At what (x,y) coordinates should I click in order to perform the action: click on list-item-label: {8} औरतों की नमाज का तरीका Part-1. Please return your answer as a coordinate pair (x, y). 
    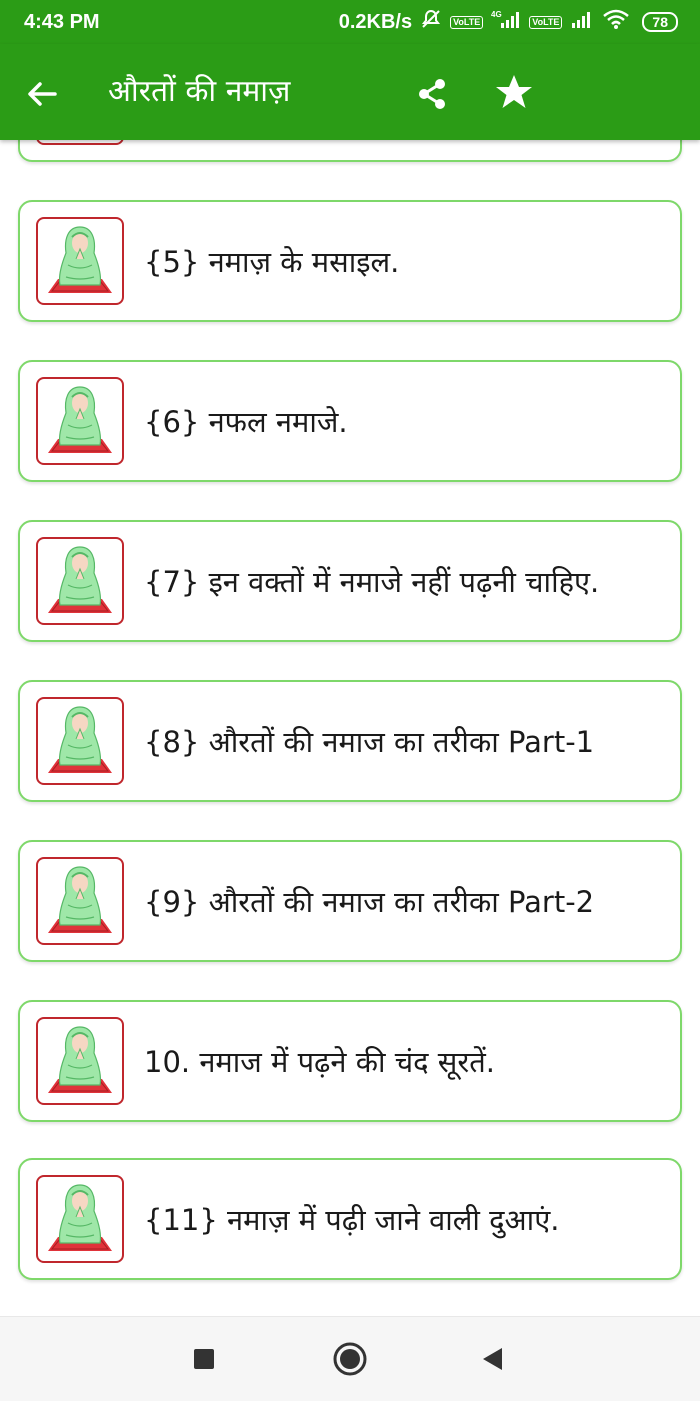
    Looking at the image, I should click on (369, 741).